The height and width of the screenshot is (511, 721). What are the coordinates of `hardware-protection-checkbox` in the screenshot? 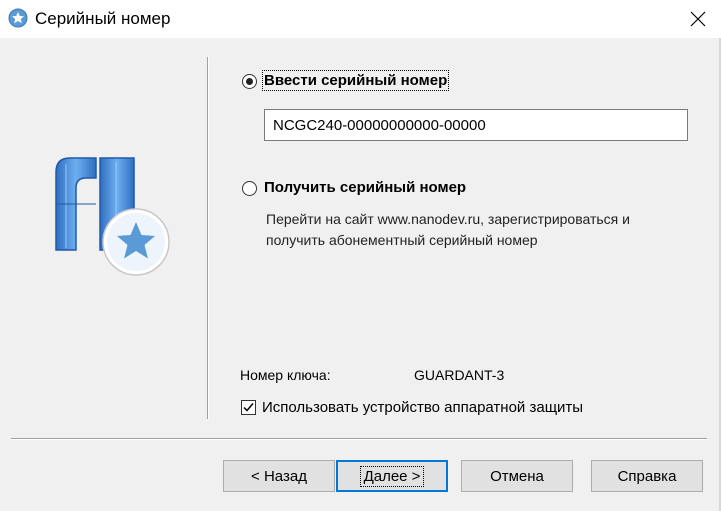 It's located at (248, 407).